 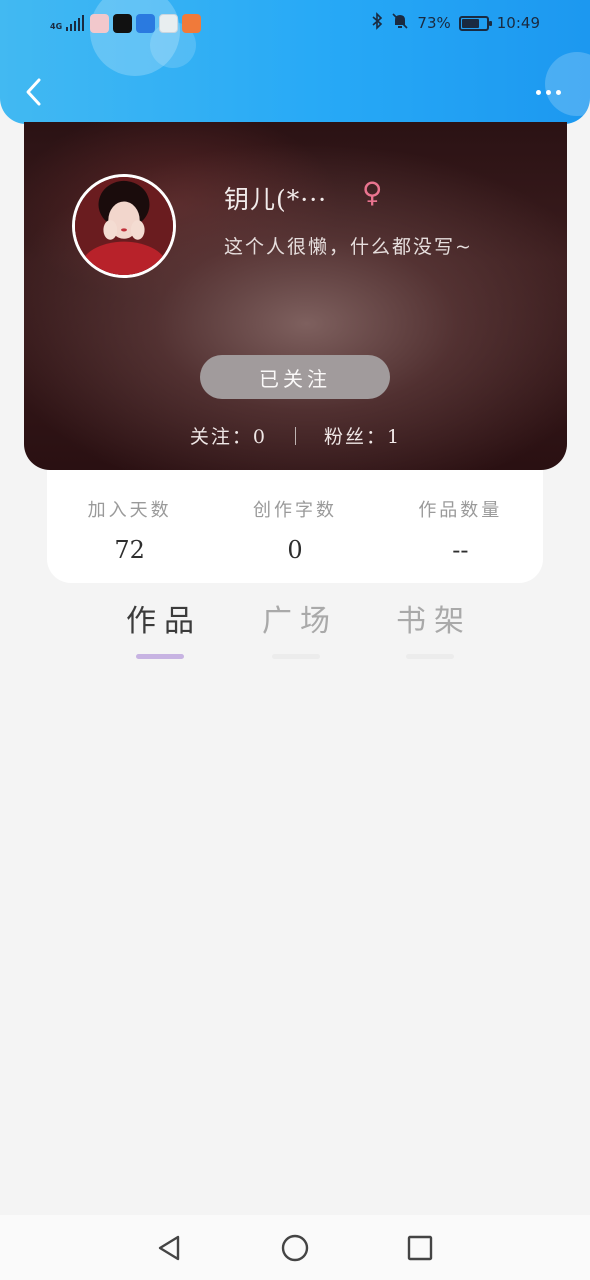 What do you see at coordinates (548, 92) in the screenshot?
I see `more-options-button` at bounding box center [548, 92].